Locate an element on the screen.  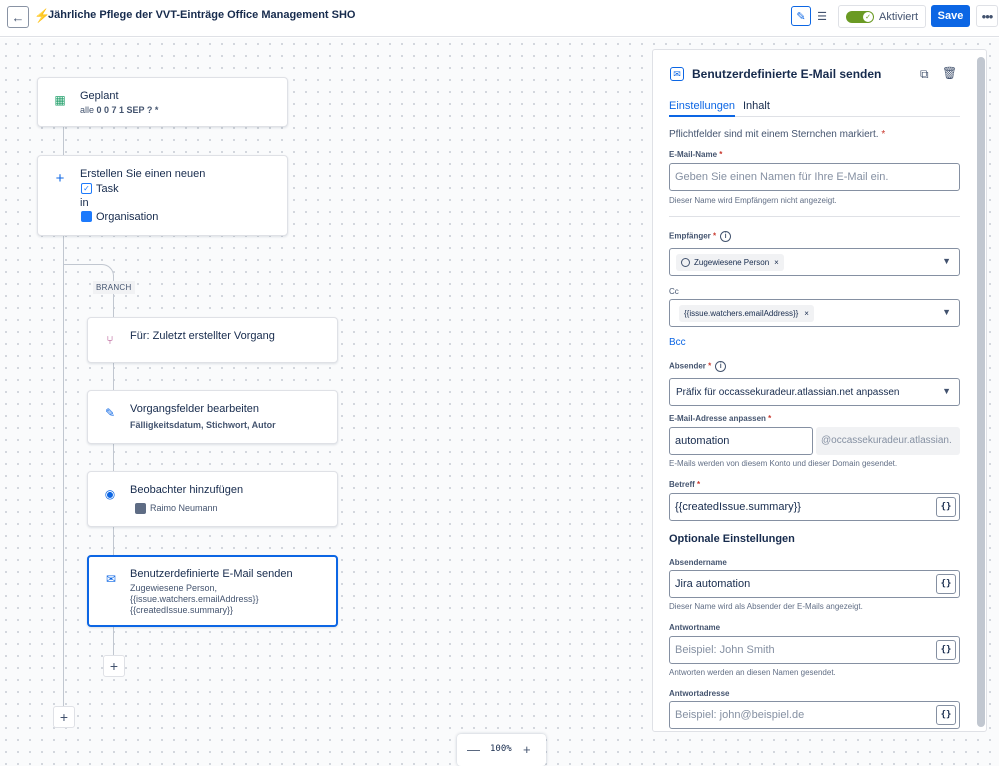
branch-icon: ⑂ is located at coordinates (110, 340).